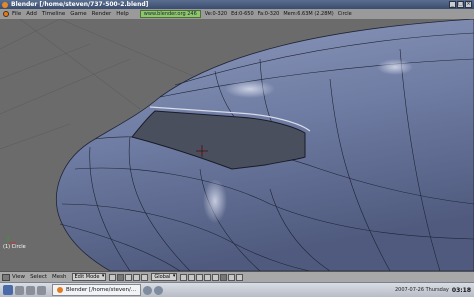 This screenshot has width=474, height=297. Describe the element at coordinates (18, 277) in the screenshot. I see `header-menu-view: View` at that location.